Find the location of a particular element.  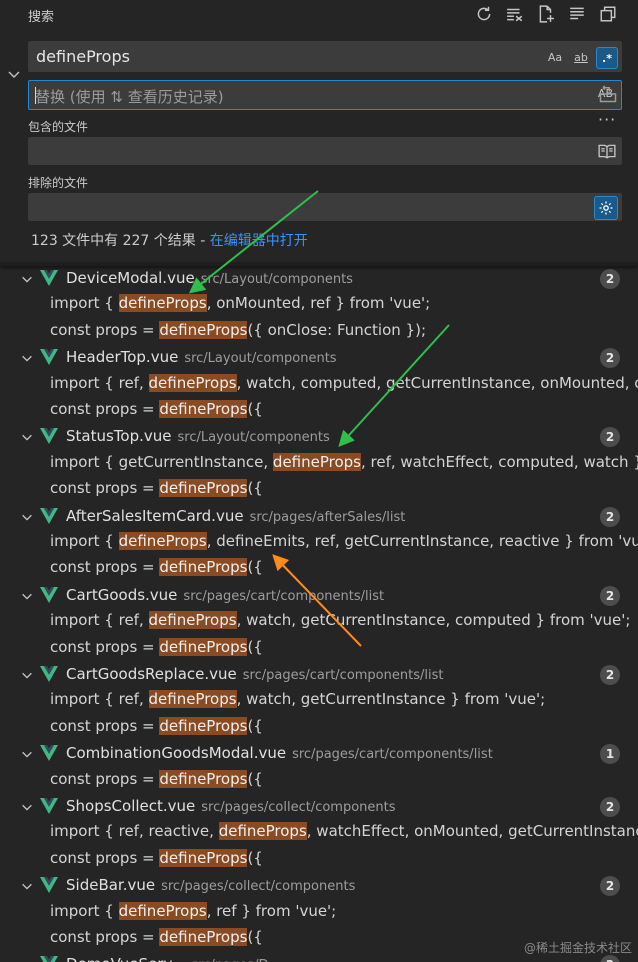

result-file-name: HeaderTop.vue src/Layout/components is located at coordinates (201, 357).